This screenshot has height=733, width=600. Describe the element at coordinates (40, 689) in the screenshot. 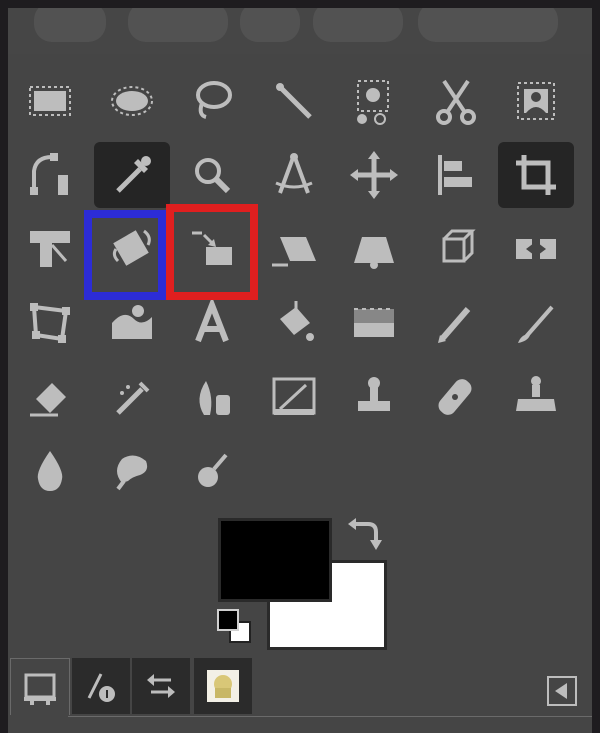

I see `tool-options-icon` at that location.